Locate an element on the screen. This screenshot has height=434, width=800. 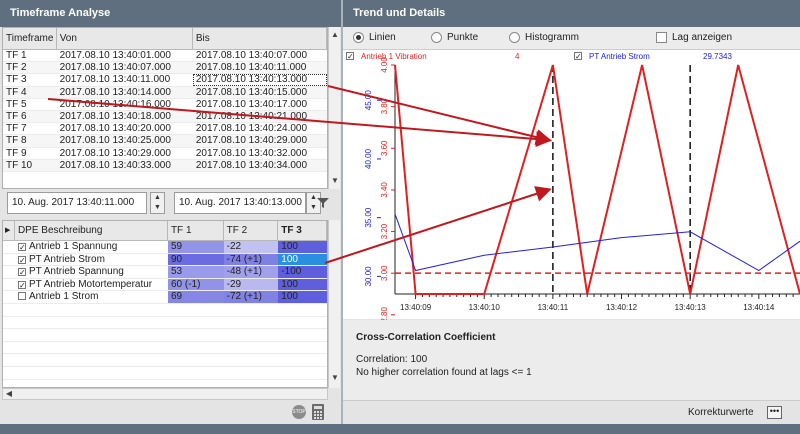
date-to-input: 10. Aug. 2017 13:40:13.000 is located at coordinates (240, 203).